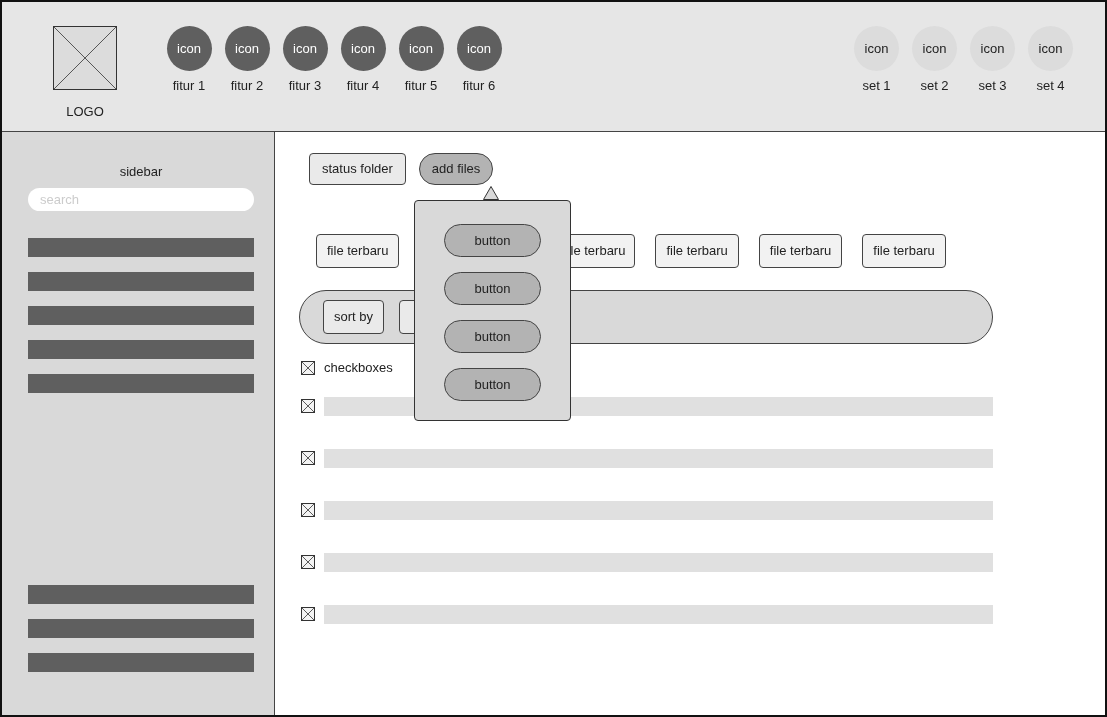  Describe the element at coordinates (353, 317) in the screenshot. I see `sort-button: sort by` at that location.